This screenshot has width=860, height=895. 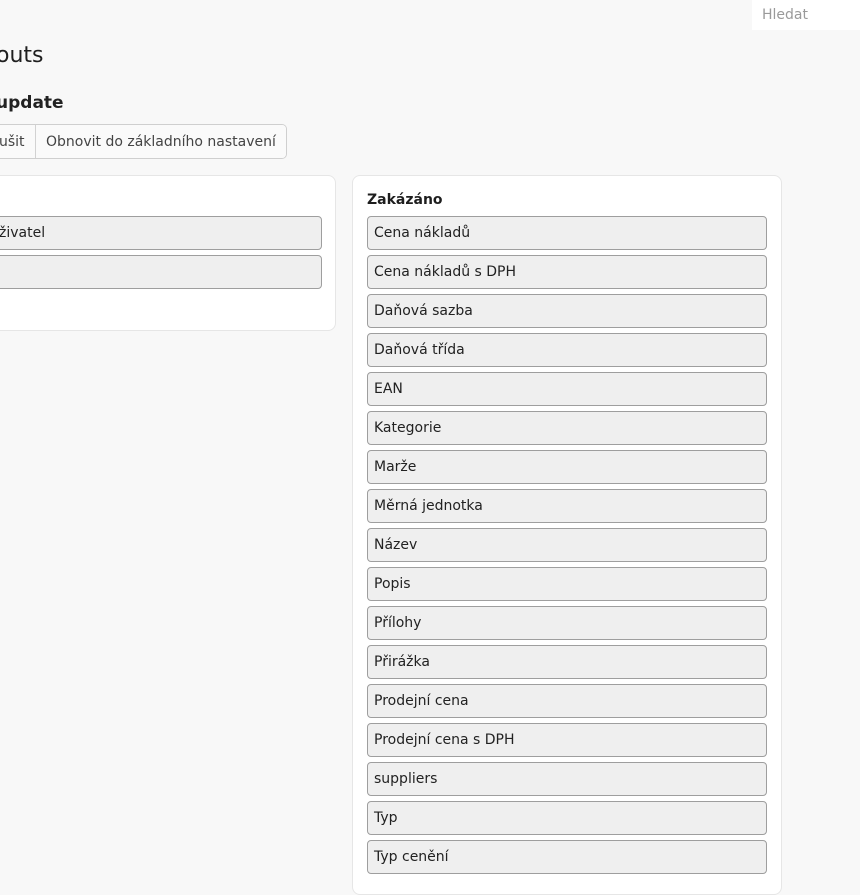 I want to click on disabled-column-item: Daňová sazba, so click(x=567, y=311).